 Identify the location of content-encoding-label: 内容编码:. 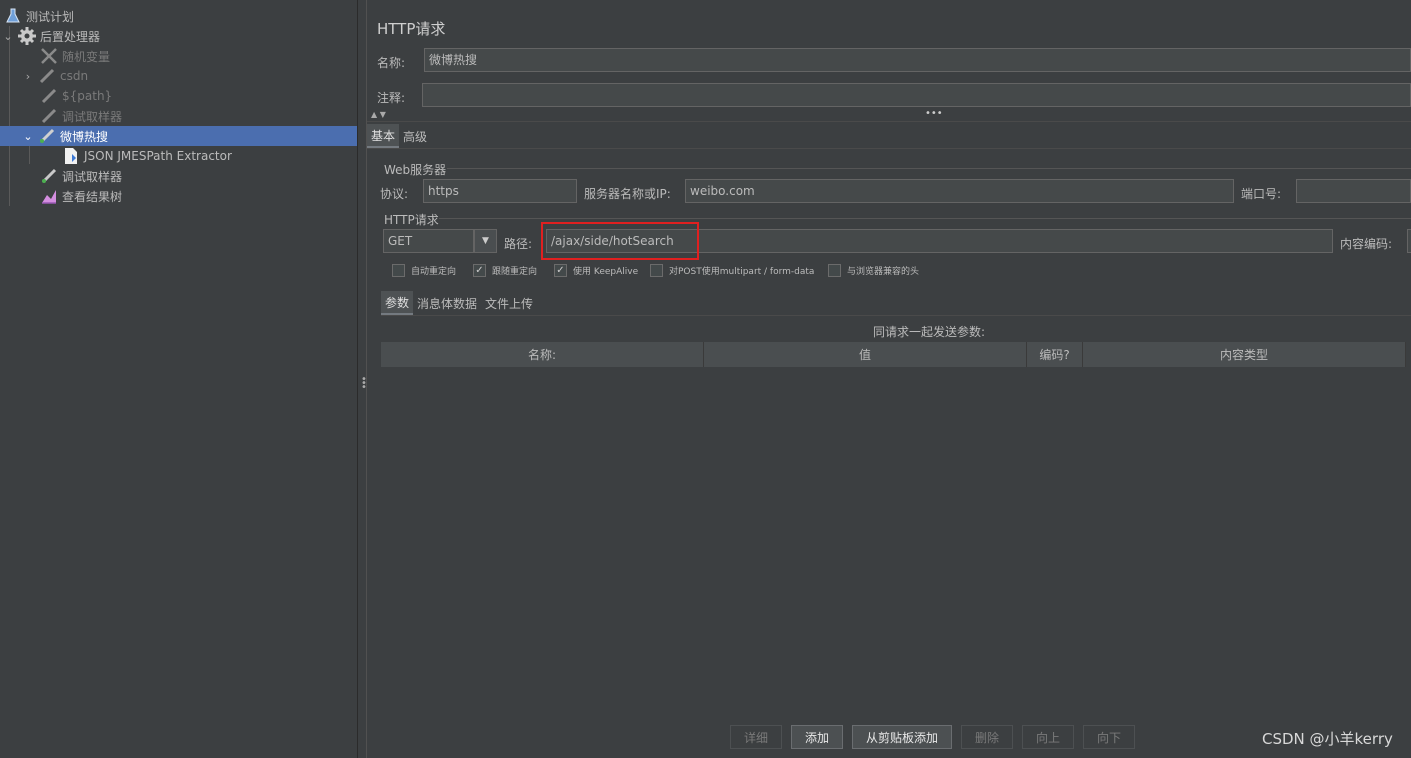
(1366, 244).